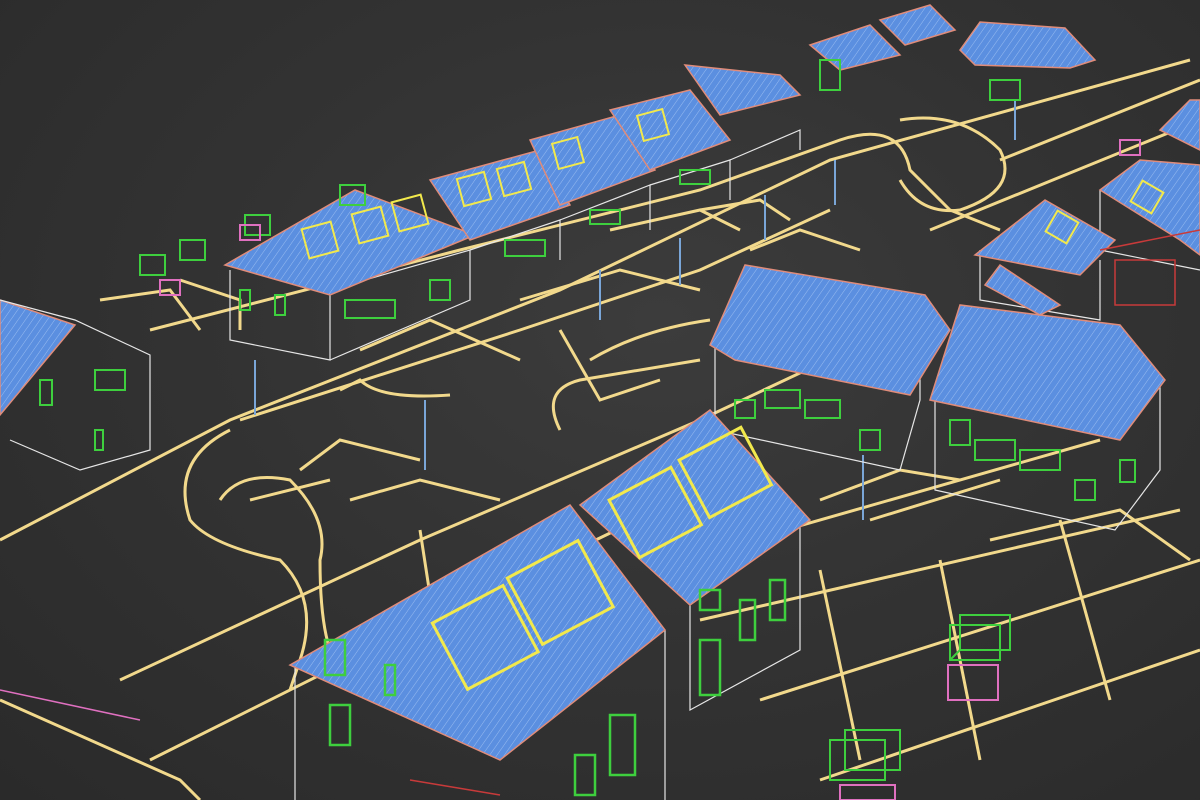 The height and width of the screenshot is (800, 1200). What do you see at coordinates (650, 340) in the screenshot?
I see `road-bend` at bounding box center [650, 340].